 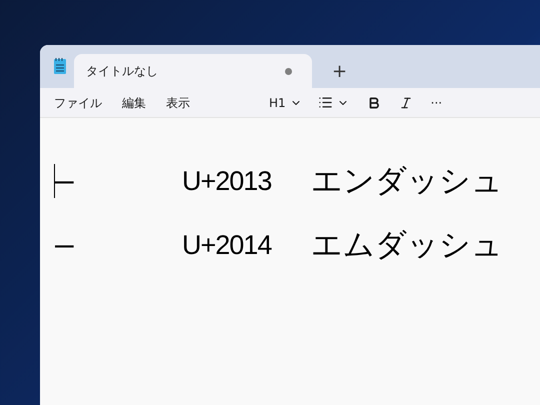 I want to click on menu-item: 編集, so click(x=134, y=103).